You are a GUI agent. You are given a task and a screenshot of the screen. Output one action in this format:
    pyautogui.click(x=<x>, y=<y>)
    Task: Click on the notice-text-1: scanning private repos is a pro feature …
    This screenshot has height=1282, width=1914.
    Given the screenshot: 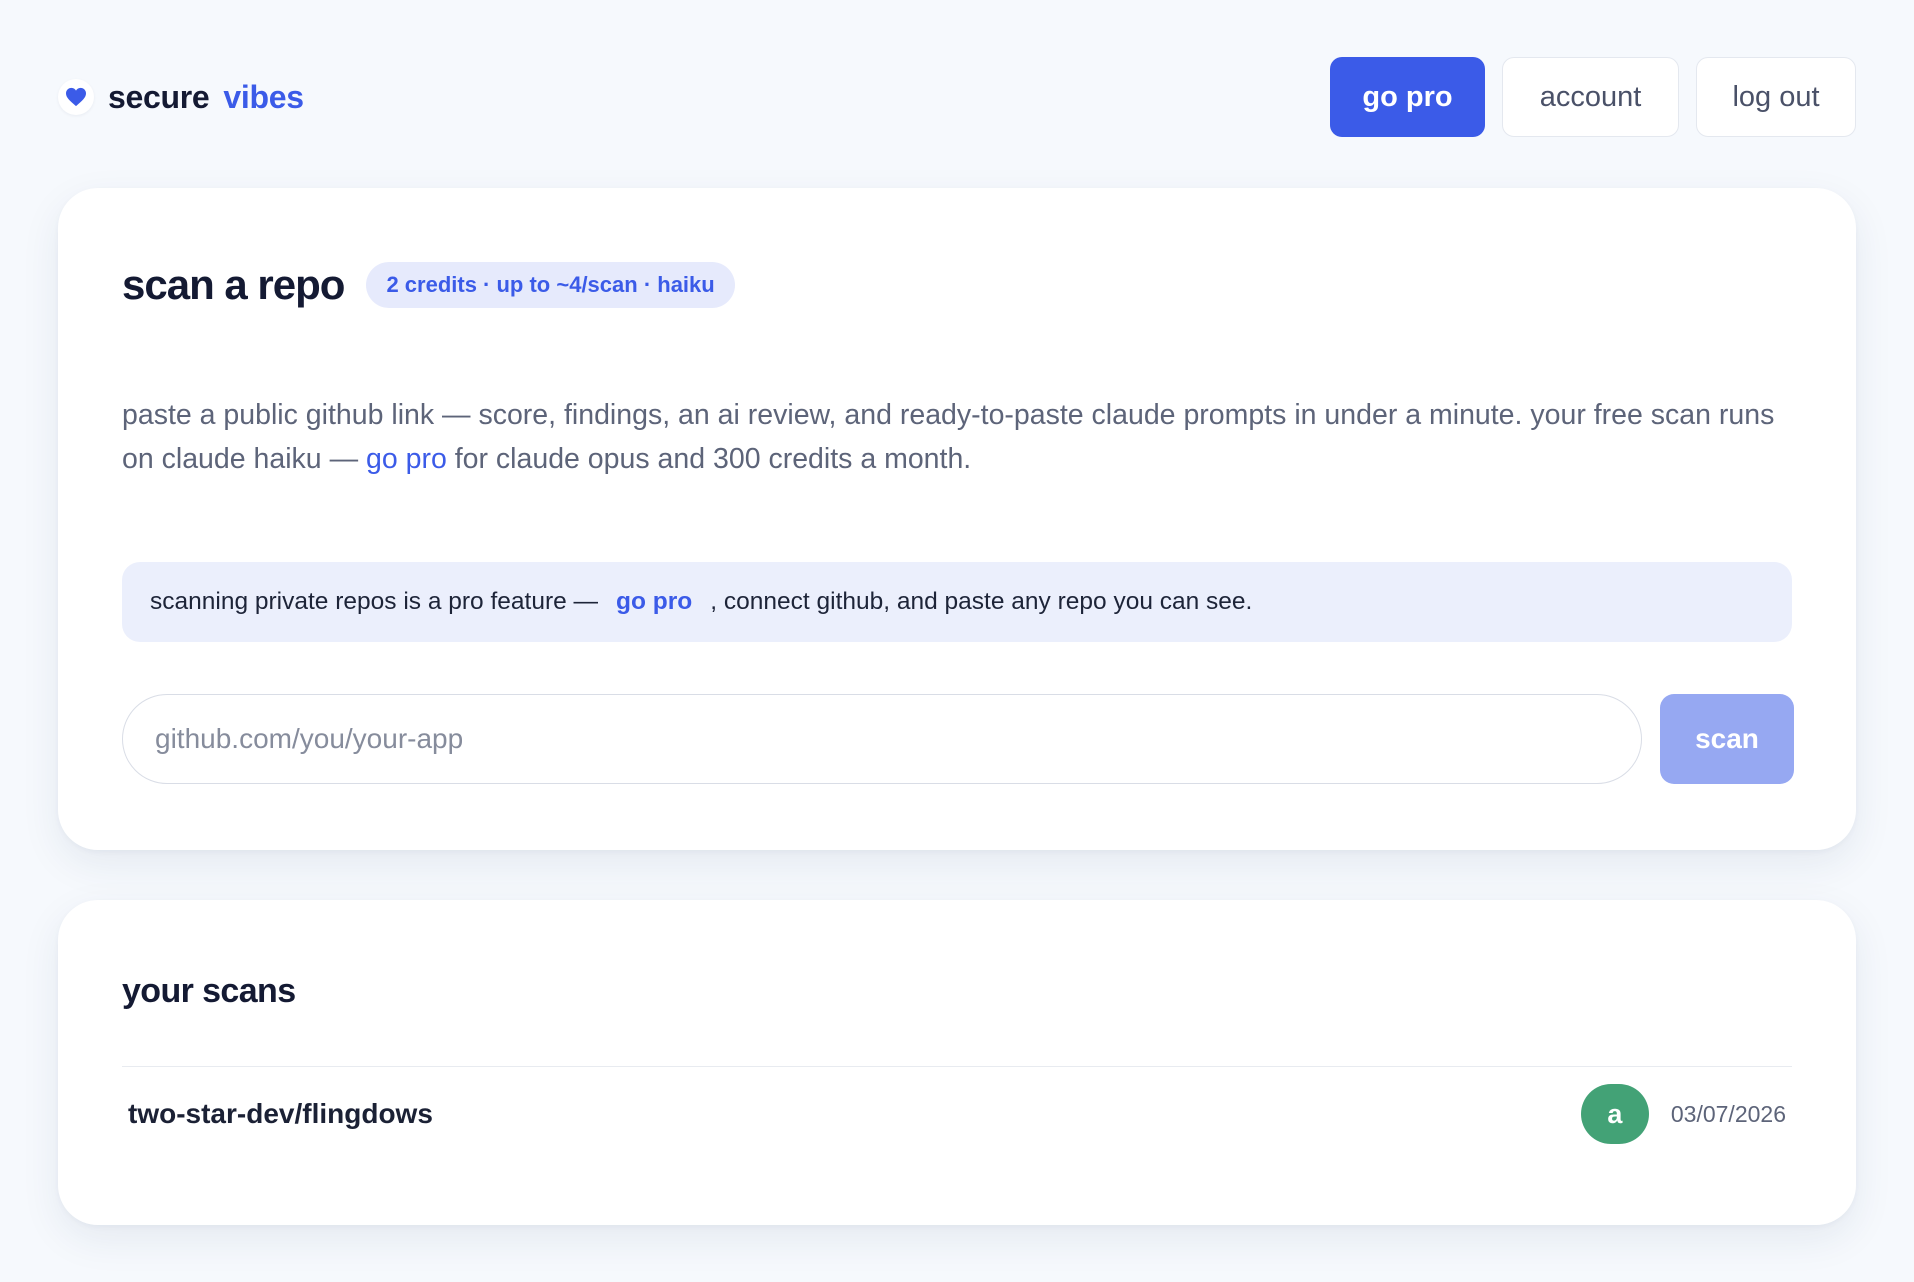 What is the action you would take?
    pyautogui.click(x=374, y=601)
    